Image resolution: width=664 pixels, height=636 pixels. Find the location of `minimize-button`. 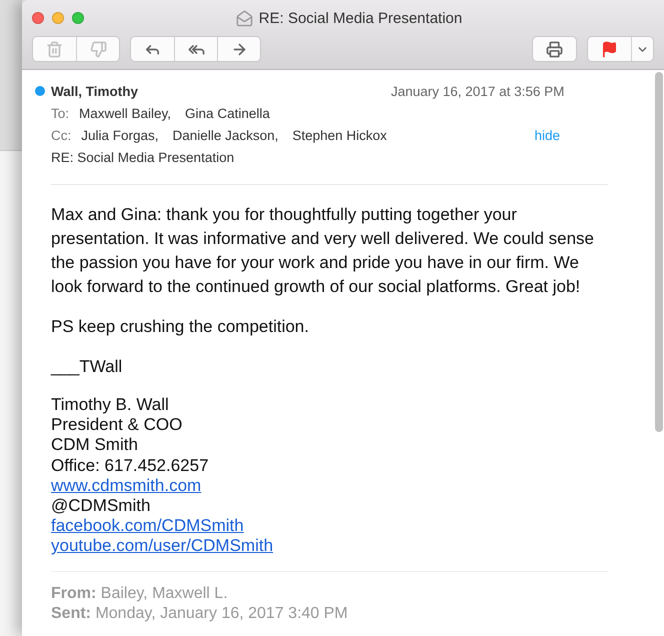

minimize-button is located at coordinates (58, 18).